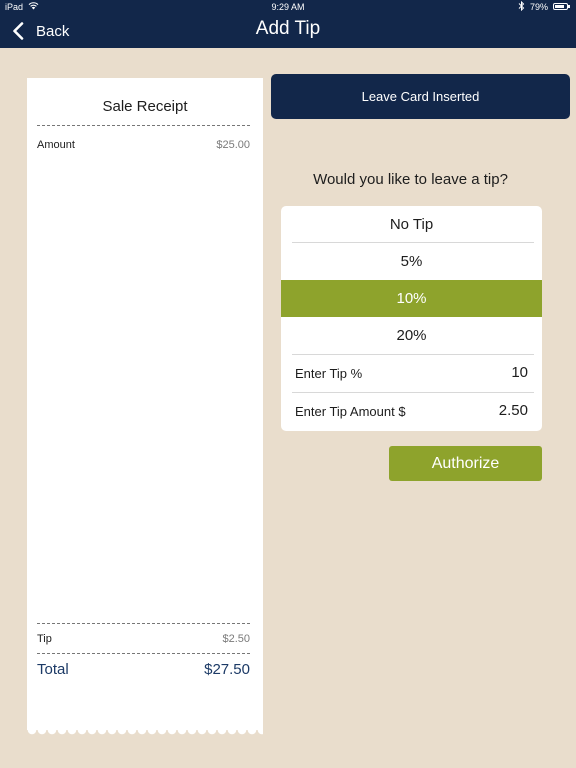 The height and width of the screenshot is (768, 576). Describe the element at coordinates (56, 145) in the screenshot. I see `amount-label: Amount` at that location.